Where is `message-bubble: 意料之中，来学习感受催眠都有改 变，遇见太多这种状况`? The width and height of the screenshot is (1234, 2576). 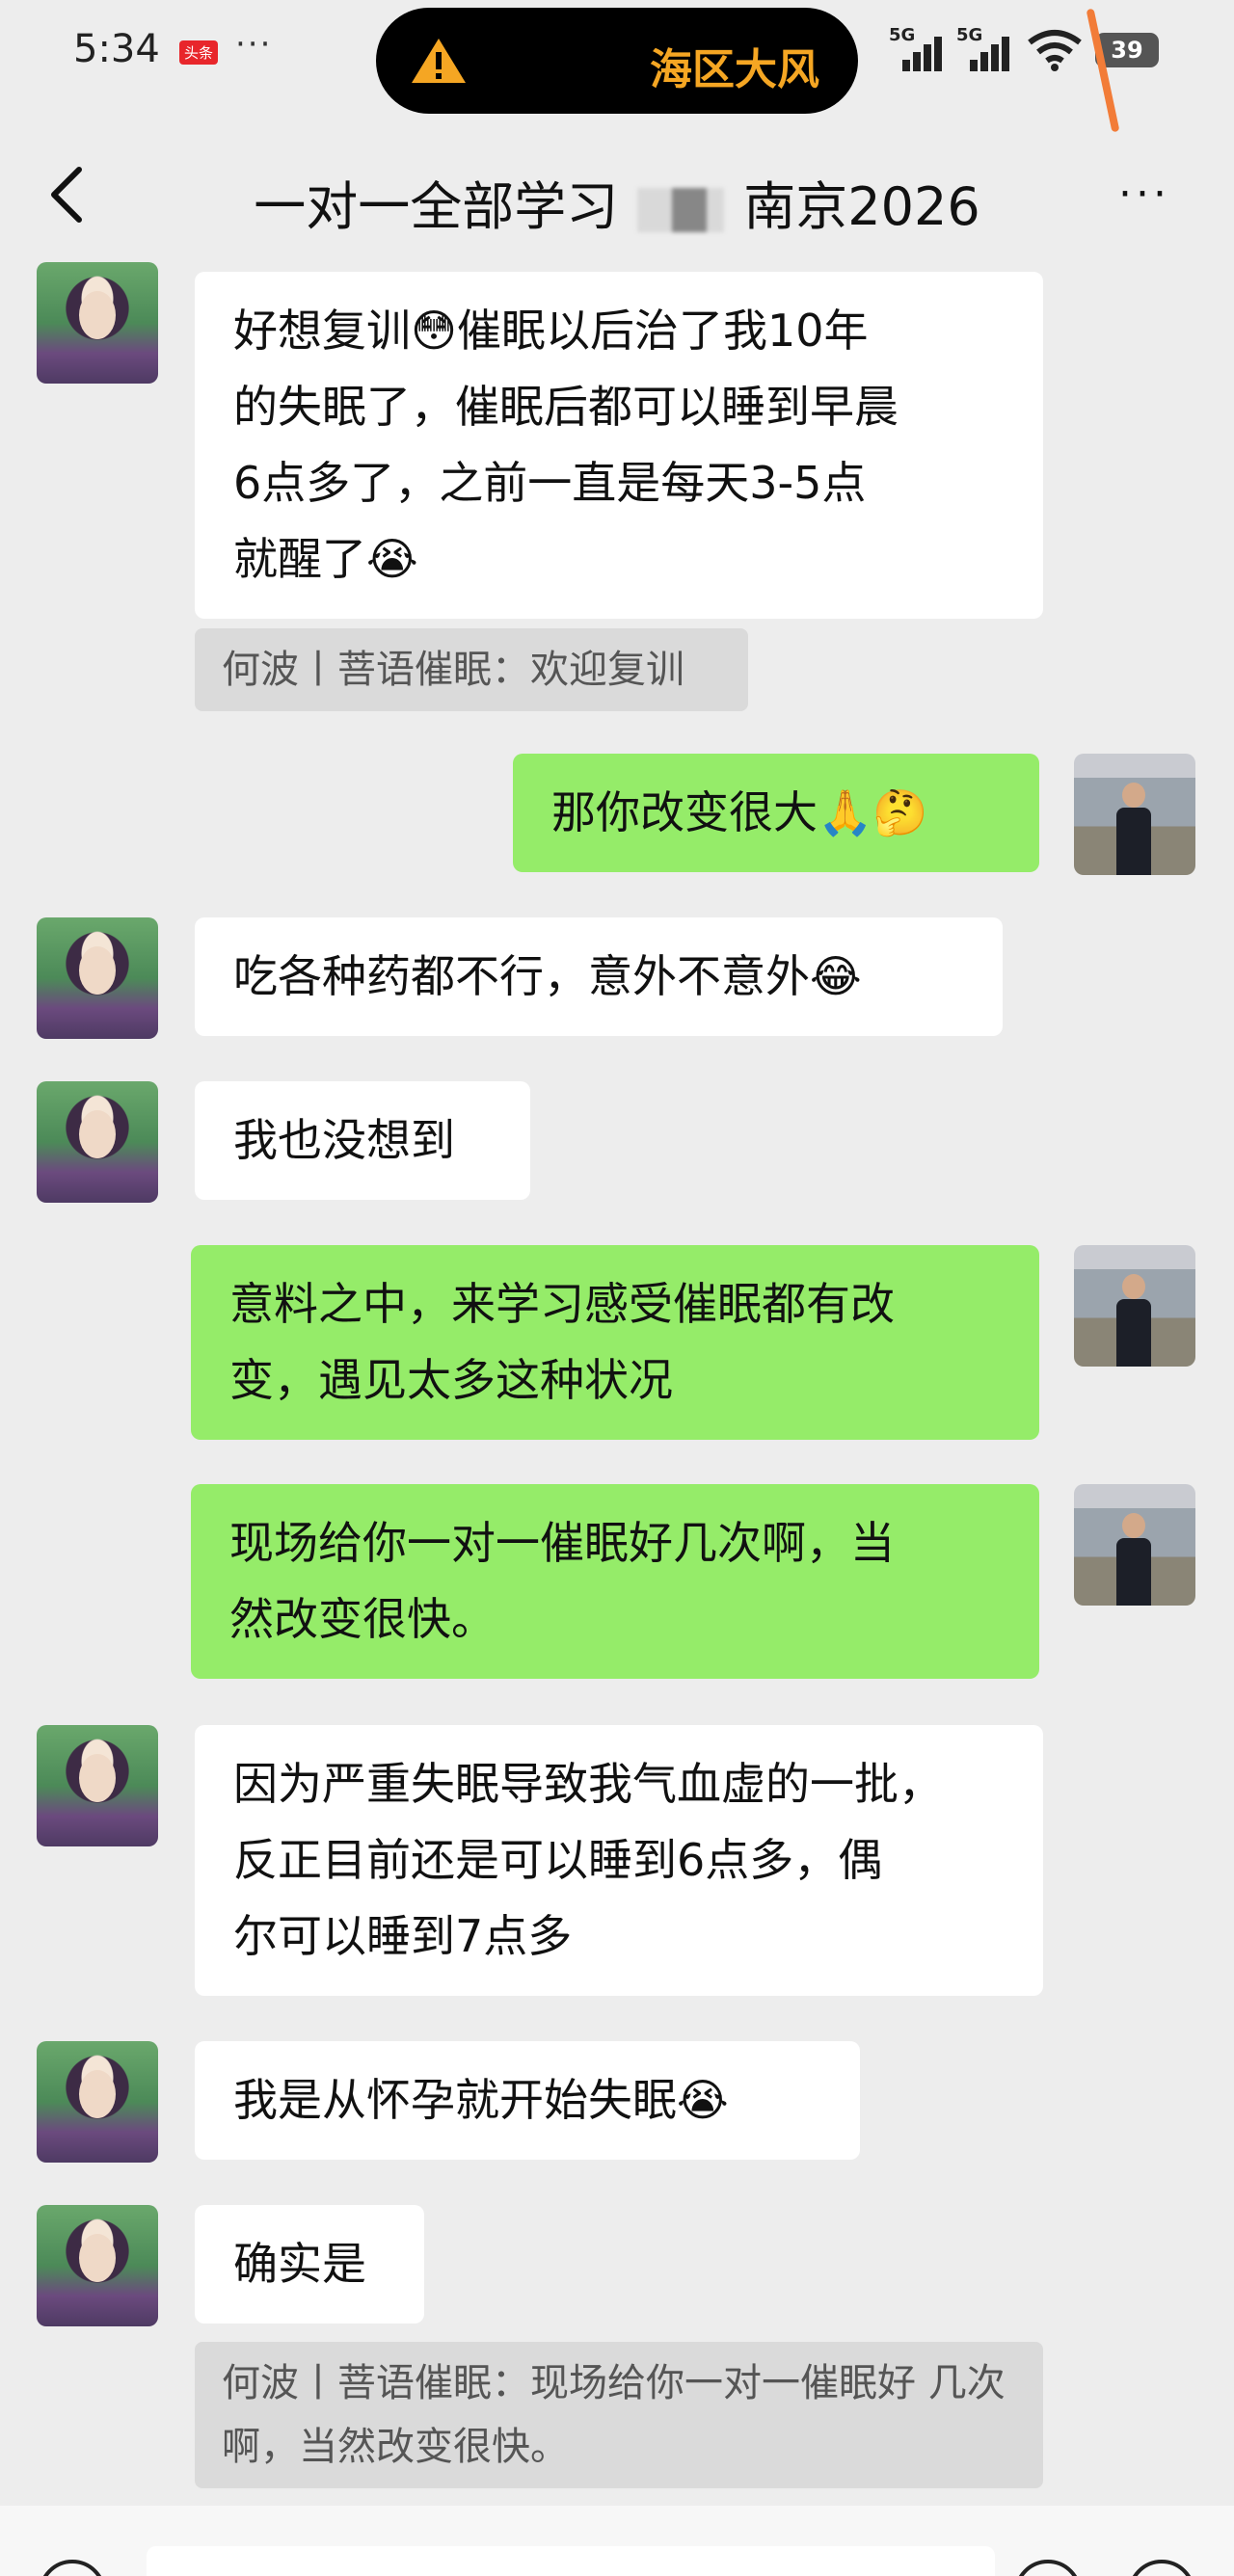 message-bubble: 意料之中，来学习感受催眠都有改 变，遇见太多这种状况 is located at coordinates (615, 1342).